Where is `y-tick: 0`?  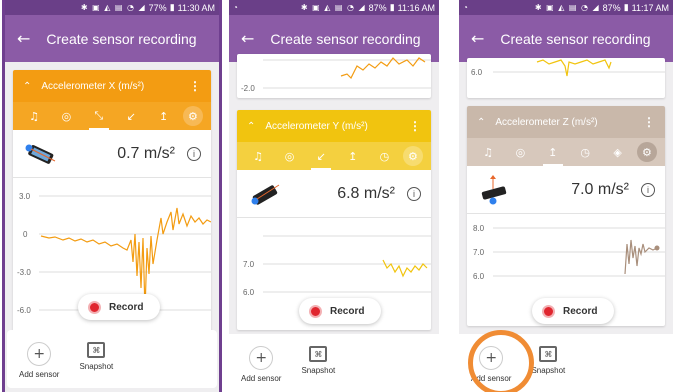 y-tick: 0 is located at coordinates (25, 234).